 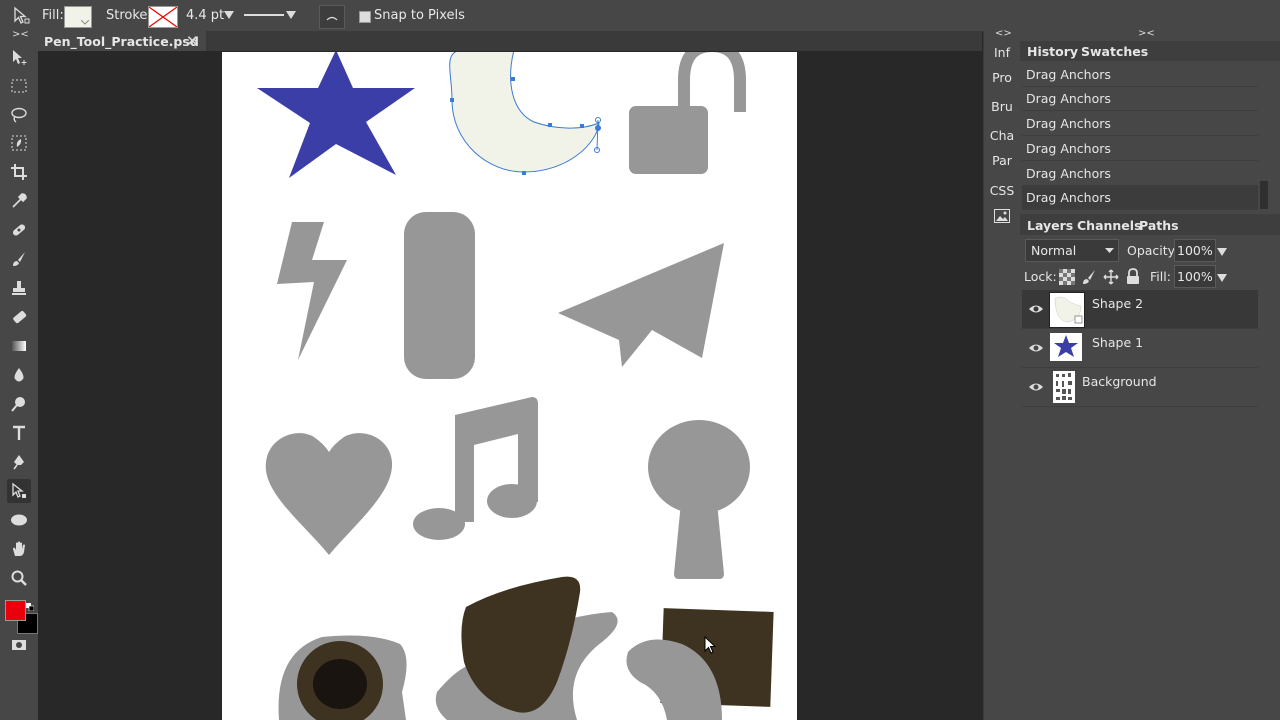 What do you see at coordinates (1050, 225) in the screenshot?
I see `tab-layers: Layers` at bounding box center [1050, 225].